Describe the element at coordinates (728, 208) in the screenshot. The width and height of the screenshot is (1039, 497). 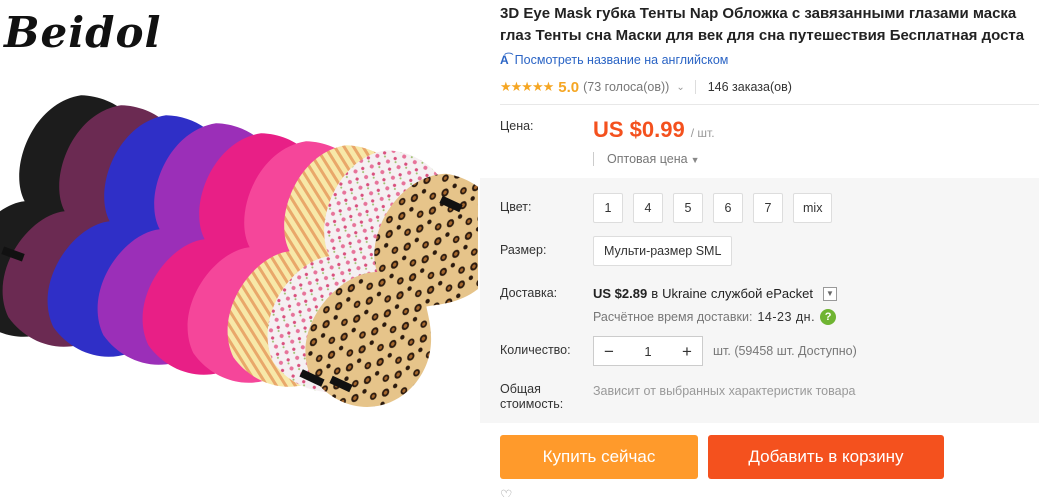
I see `color-option: 6` at that location.